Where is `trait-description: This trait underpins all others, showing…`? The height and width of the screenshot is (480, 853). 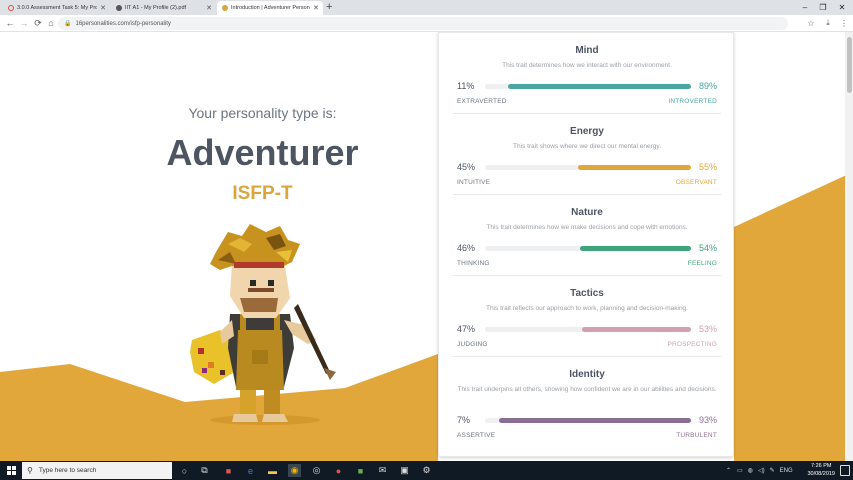 trait-description: This trait underpins all others, showing… is located at coordinates (587, 389).